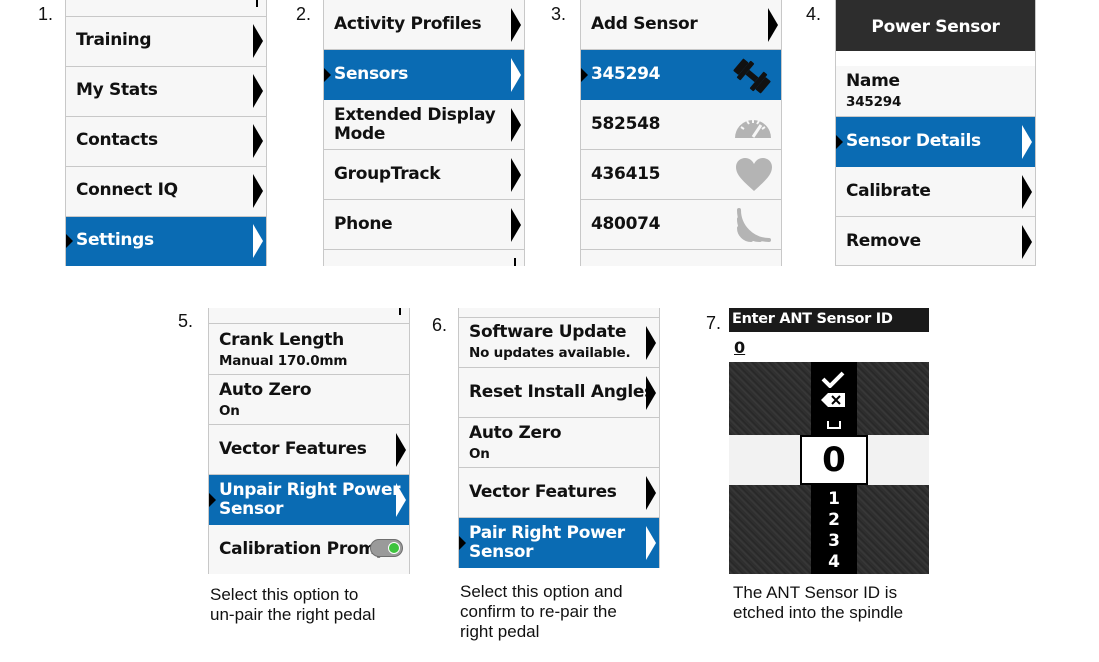  Describe the element at coordinates (834, 562) in the screenshot. I see `picker-digit: 4` at that location.